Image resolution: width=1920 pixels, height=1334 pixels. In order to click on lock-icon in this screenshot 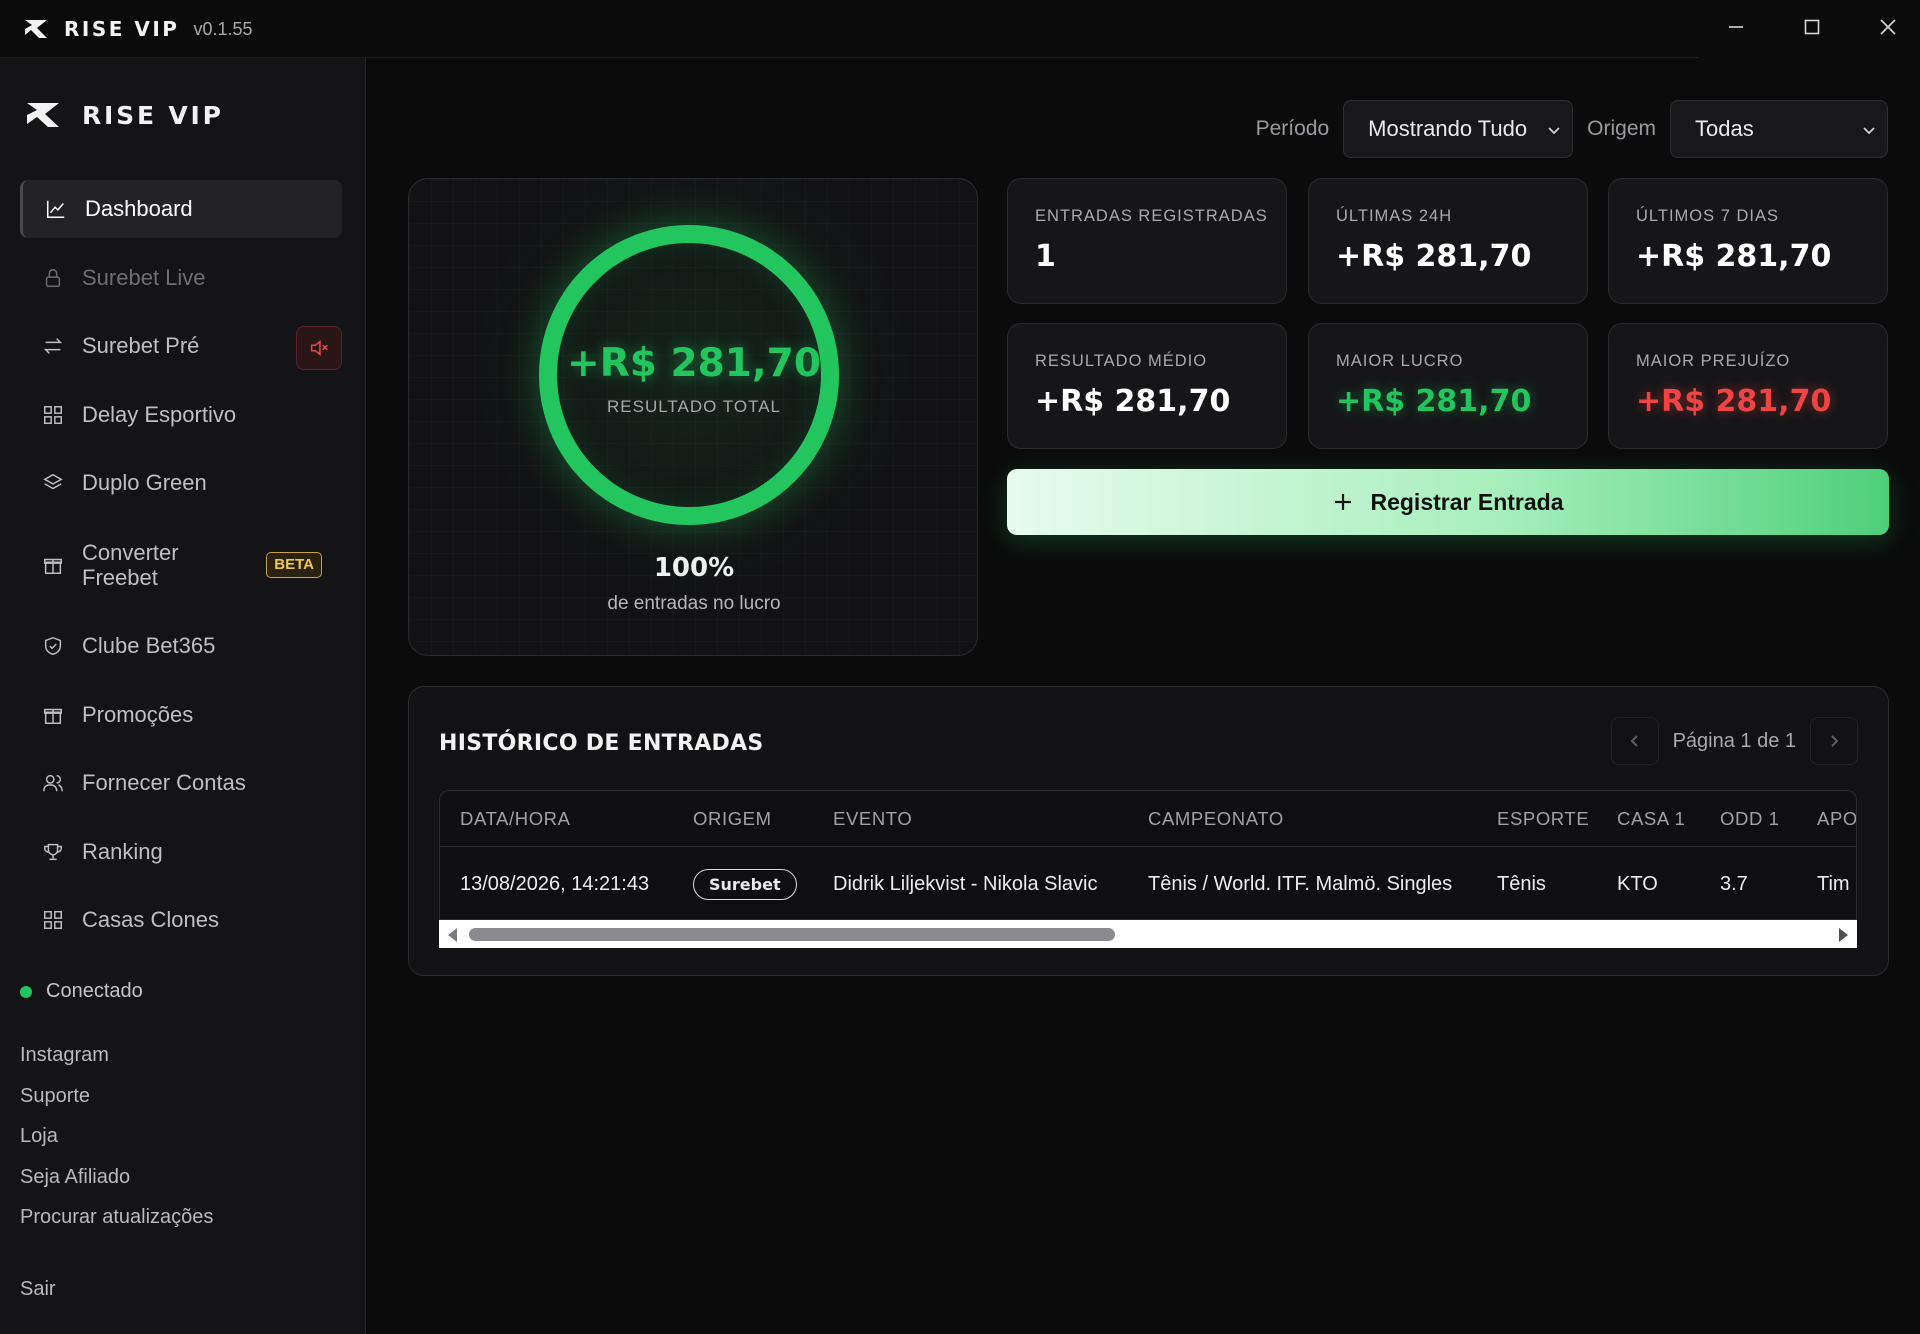, I will do `click(53, 278)`.